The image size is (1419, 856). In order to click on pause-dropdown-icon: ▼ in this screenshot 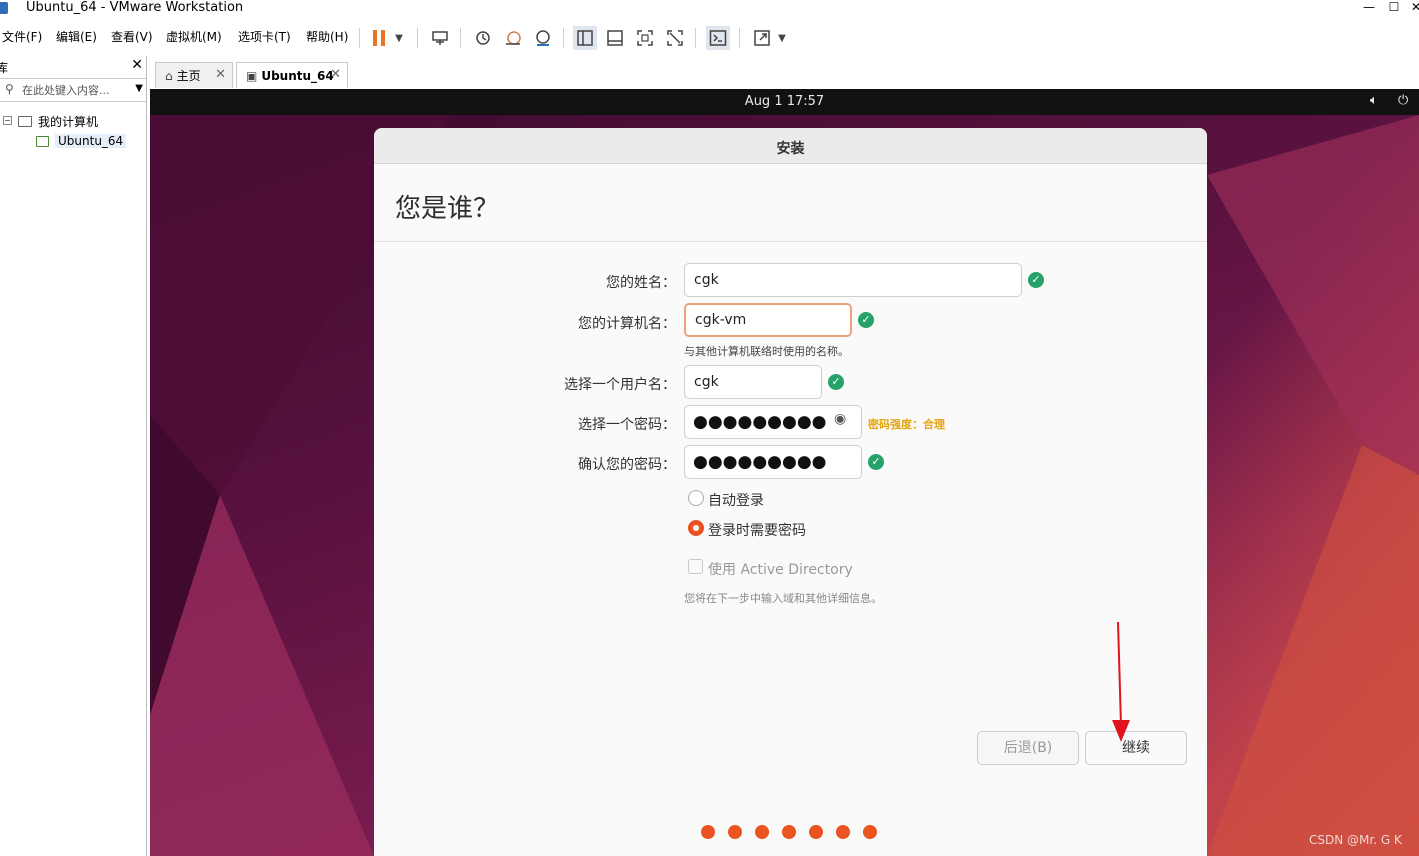, I will do `click(399, 38)`.